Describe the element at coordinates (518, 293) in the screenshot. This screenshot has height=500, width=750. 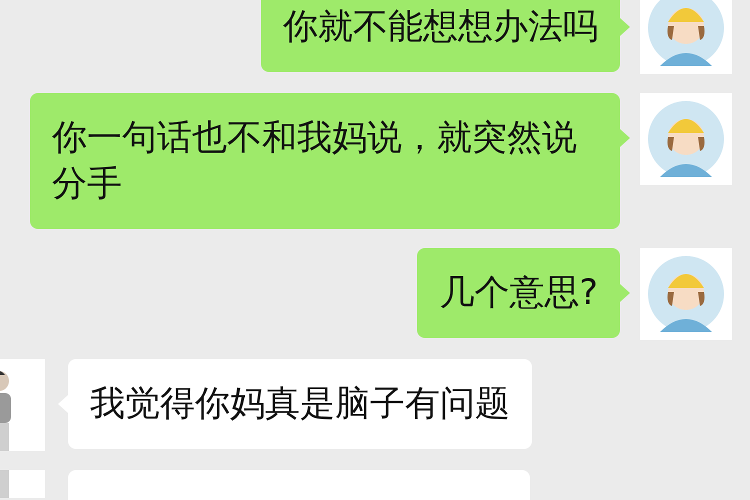
I see `message-bubble: 几个意思?` at that location.